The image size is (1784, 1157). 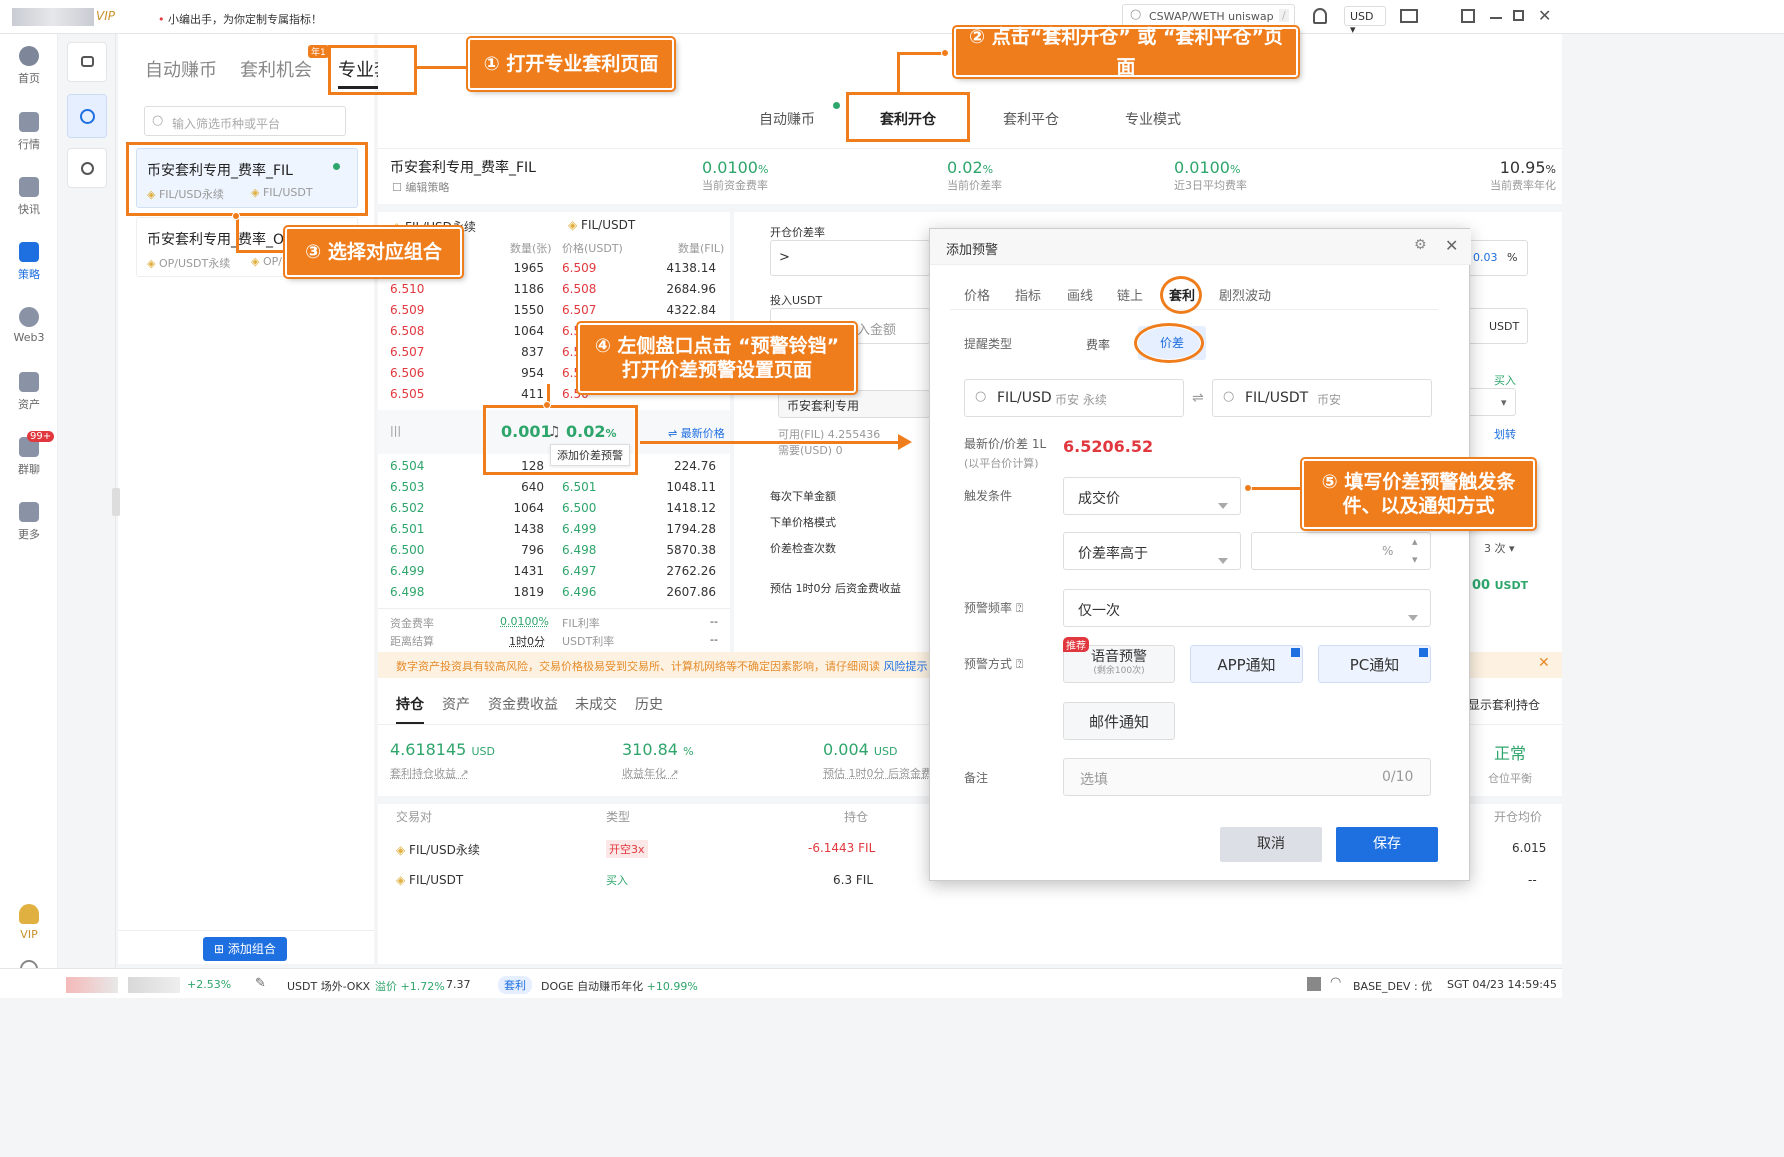 I want to click on book-right-header: ◈ FIL/USDT, so click(x=602, y=225).